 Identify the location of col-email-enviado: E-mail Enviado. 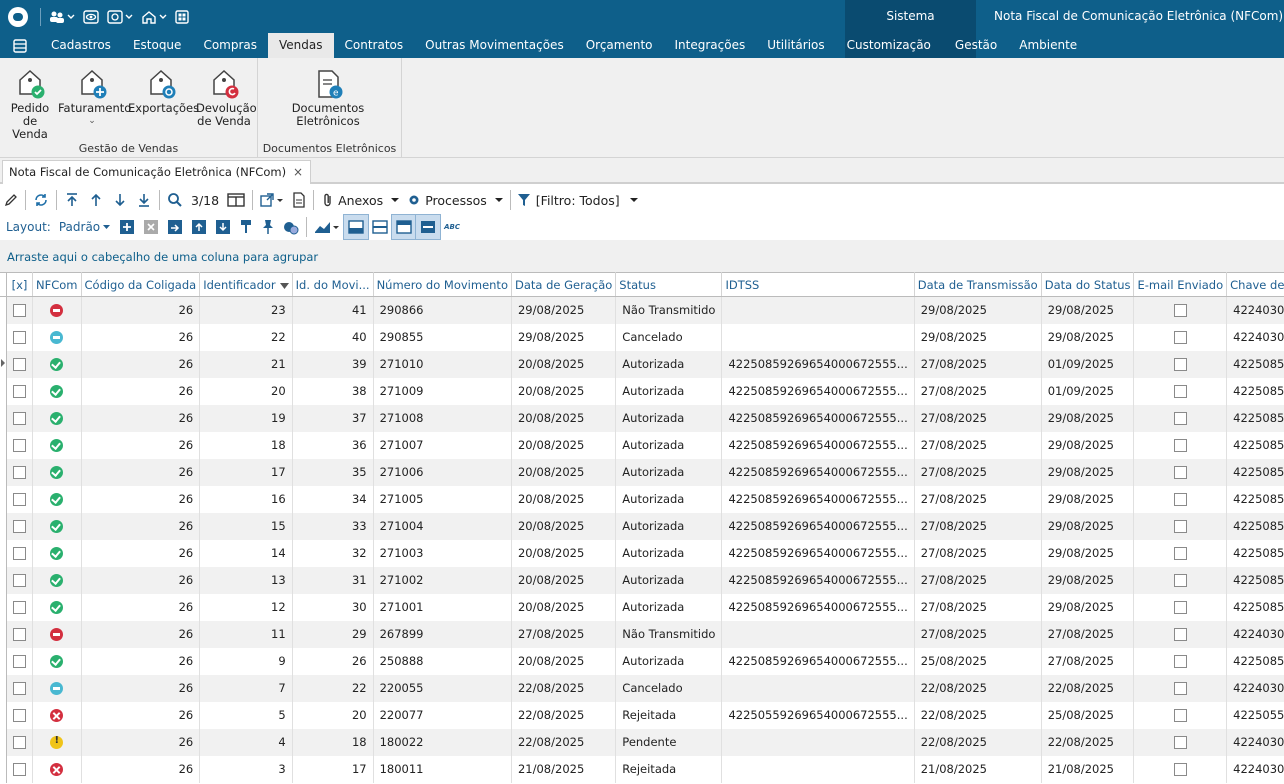
(1180, 284).